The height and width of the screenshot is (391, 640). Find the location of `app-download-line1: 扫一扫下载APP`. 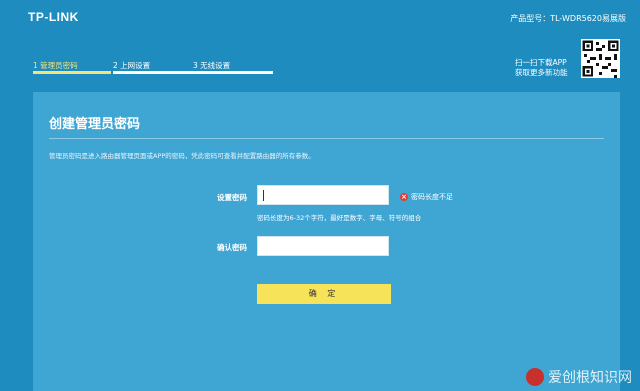

app-download-line1: 扫一扫下载APP is located at coordinates (541, 62).